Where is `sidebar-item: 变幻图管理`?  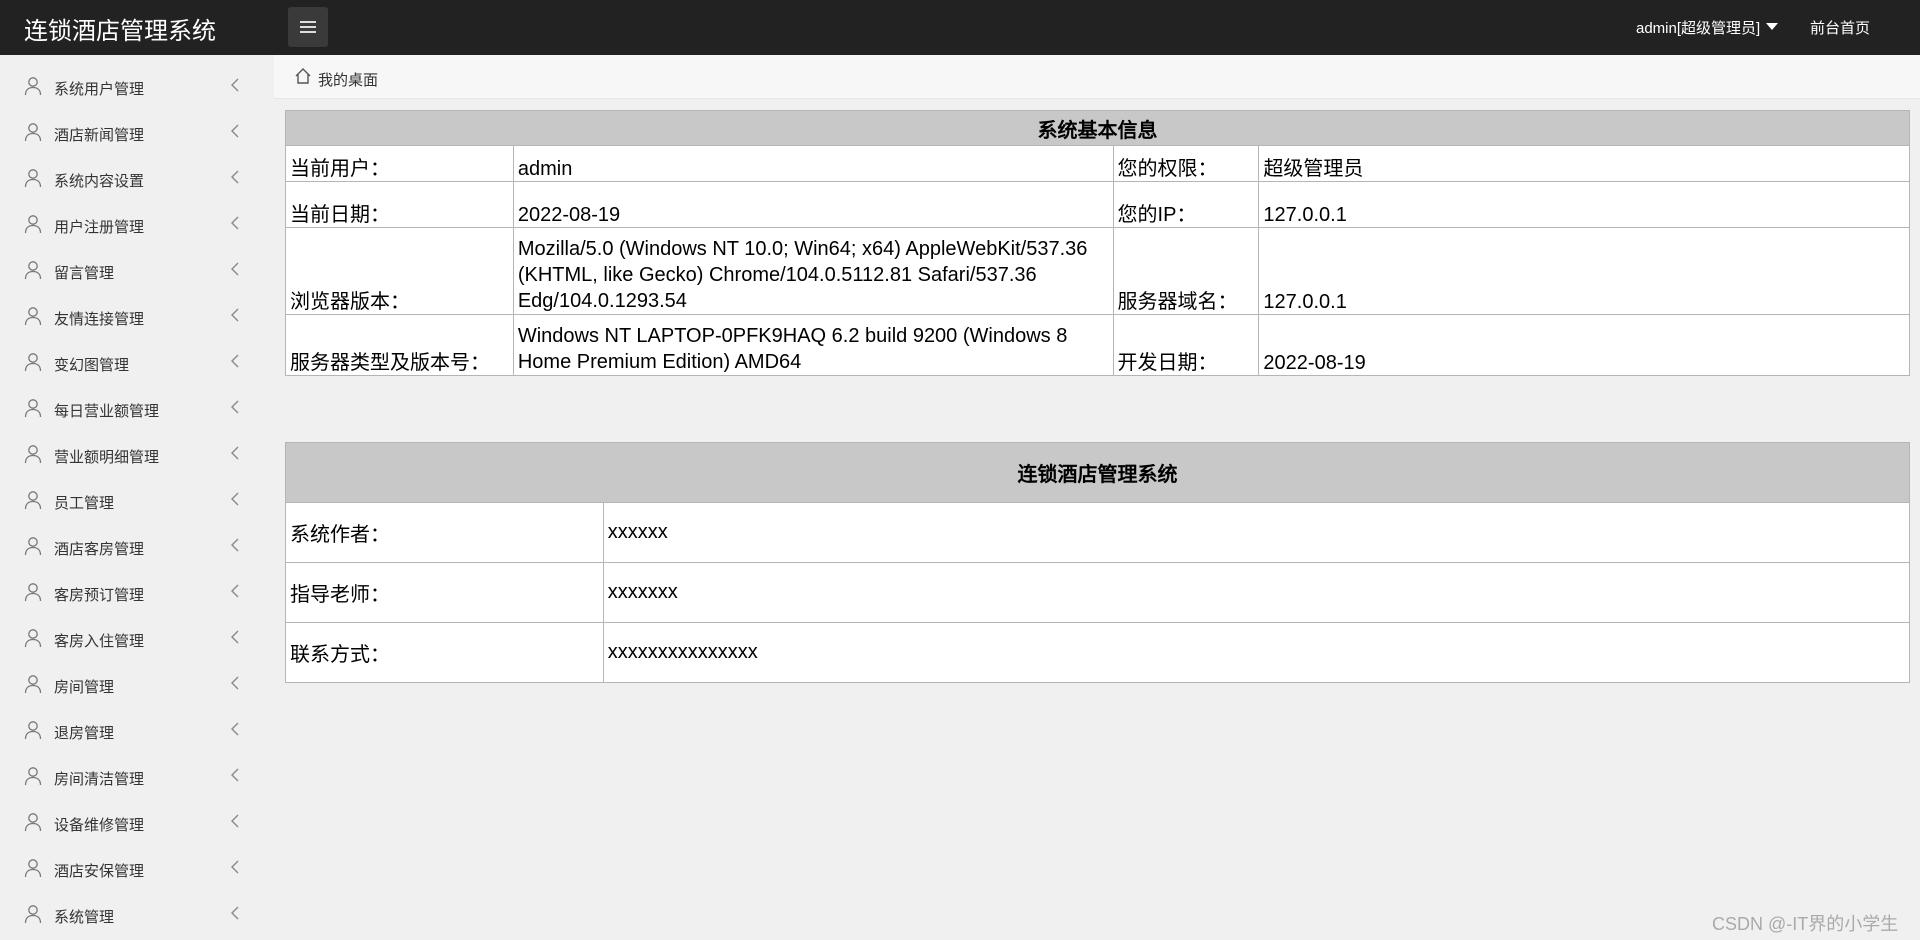
sidebar-item: 变幻图管理 is located at coordinates (137, 362).